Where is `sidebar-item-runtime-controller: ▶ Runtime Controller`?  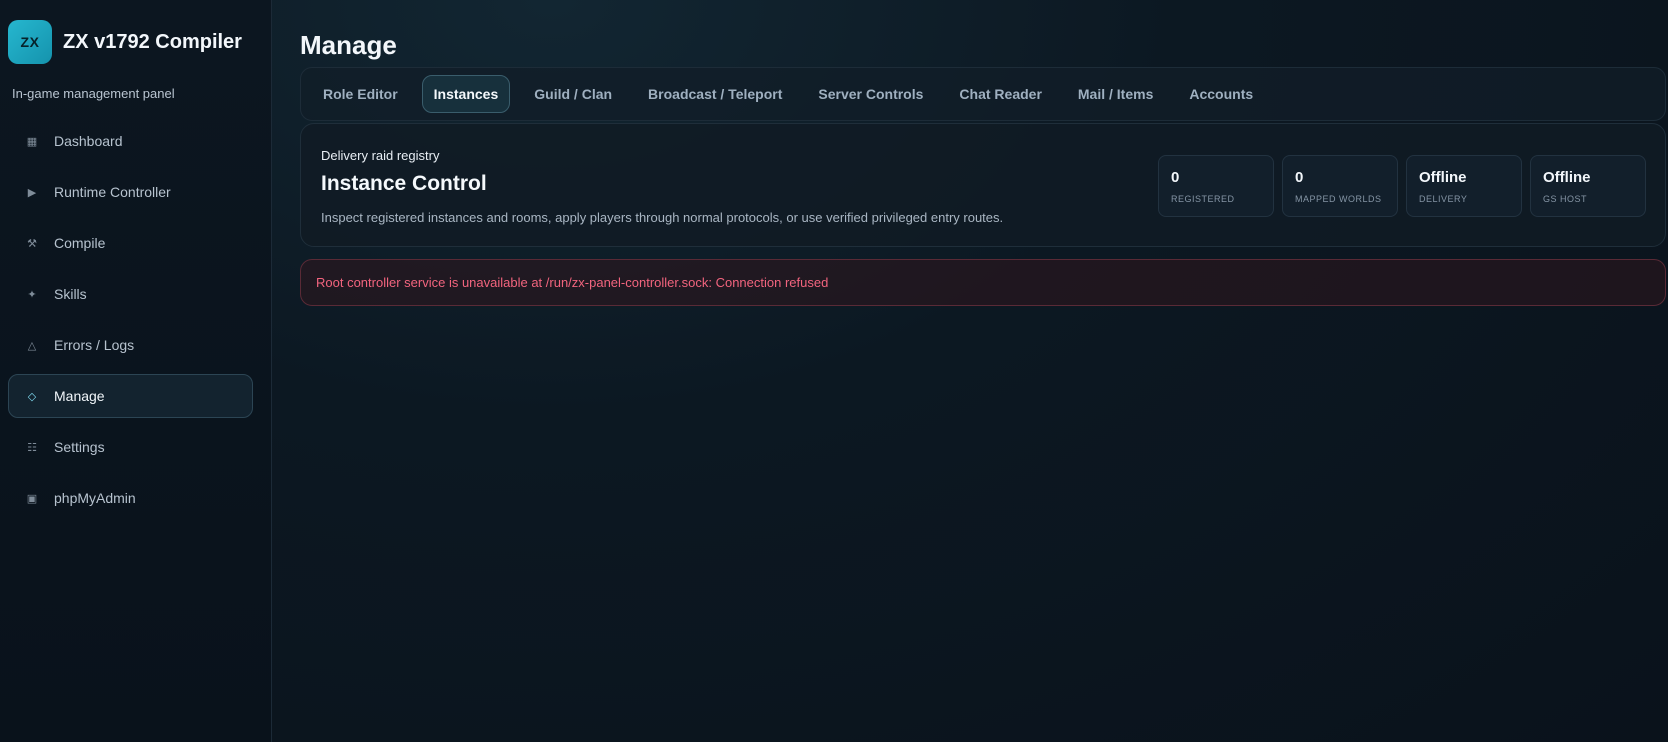
sidebar-item-runtime-controller: ▶ Runtime Controller is located at coordinates (130, 192).